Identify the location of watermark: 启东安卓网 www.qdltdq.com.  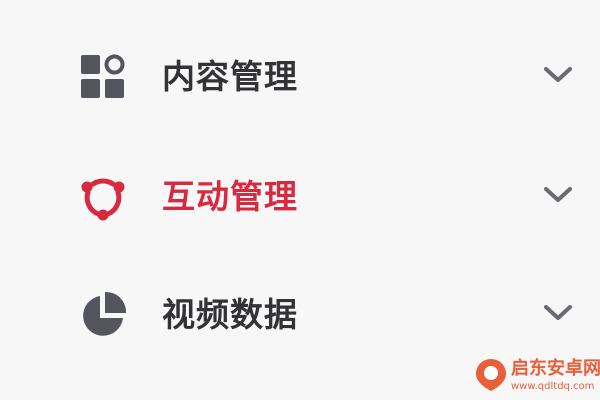
(532, 377).